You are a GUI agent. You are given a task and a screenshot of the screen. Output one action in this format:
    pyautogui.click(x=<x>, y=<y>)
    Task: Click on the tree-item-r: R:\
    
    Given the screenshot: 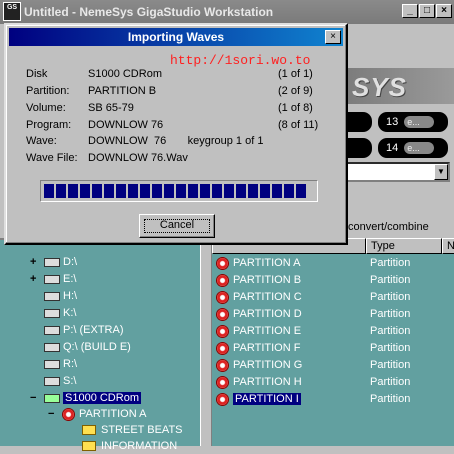 What is the action you would take?
    pyautogui.click(x=60, y=364)
    